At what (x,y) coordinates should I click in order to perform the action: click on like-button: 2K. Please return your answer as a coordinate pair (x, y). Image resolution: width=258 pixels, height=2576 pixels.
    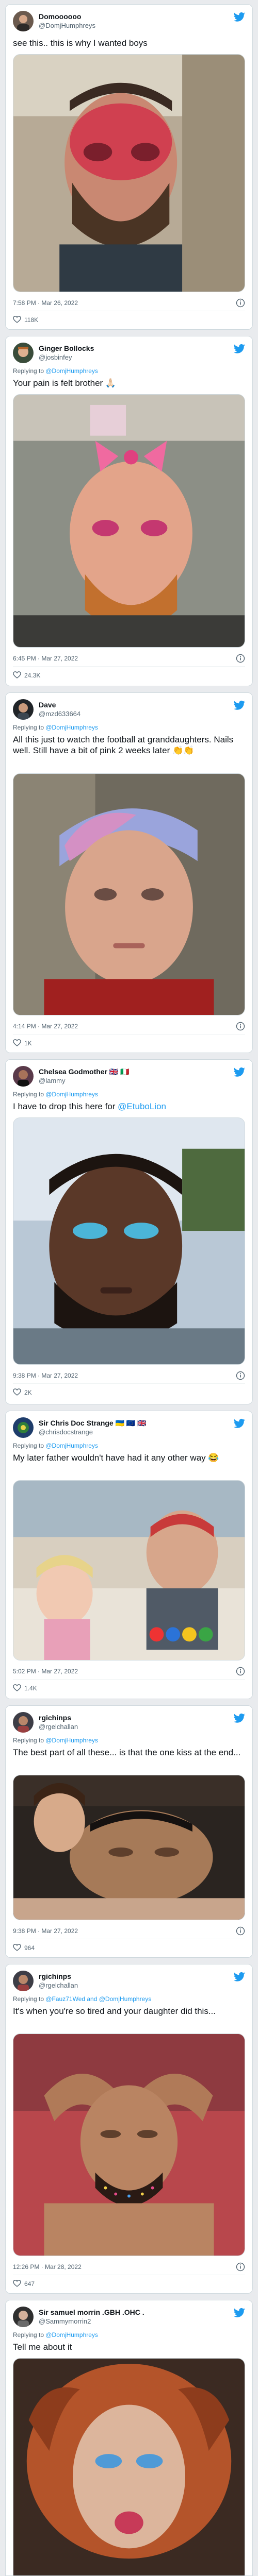
    Looking at the image, I should click on (22, 1392).